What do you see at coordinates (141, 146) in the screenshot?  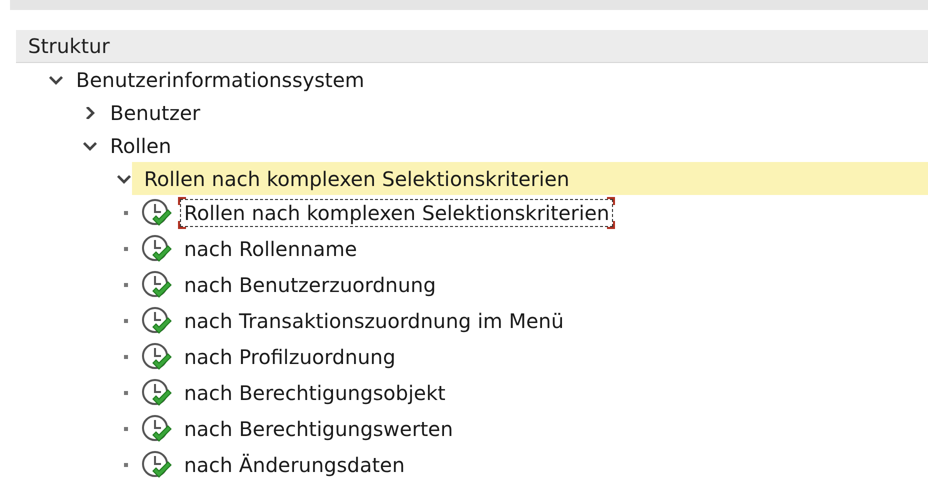 I see `tree-item: Rollen` at bounding box center [141, 146].